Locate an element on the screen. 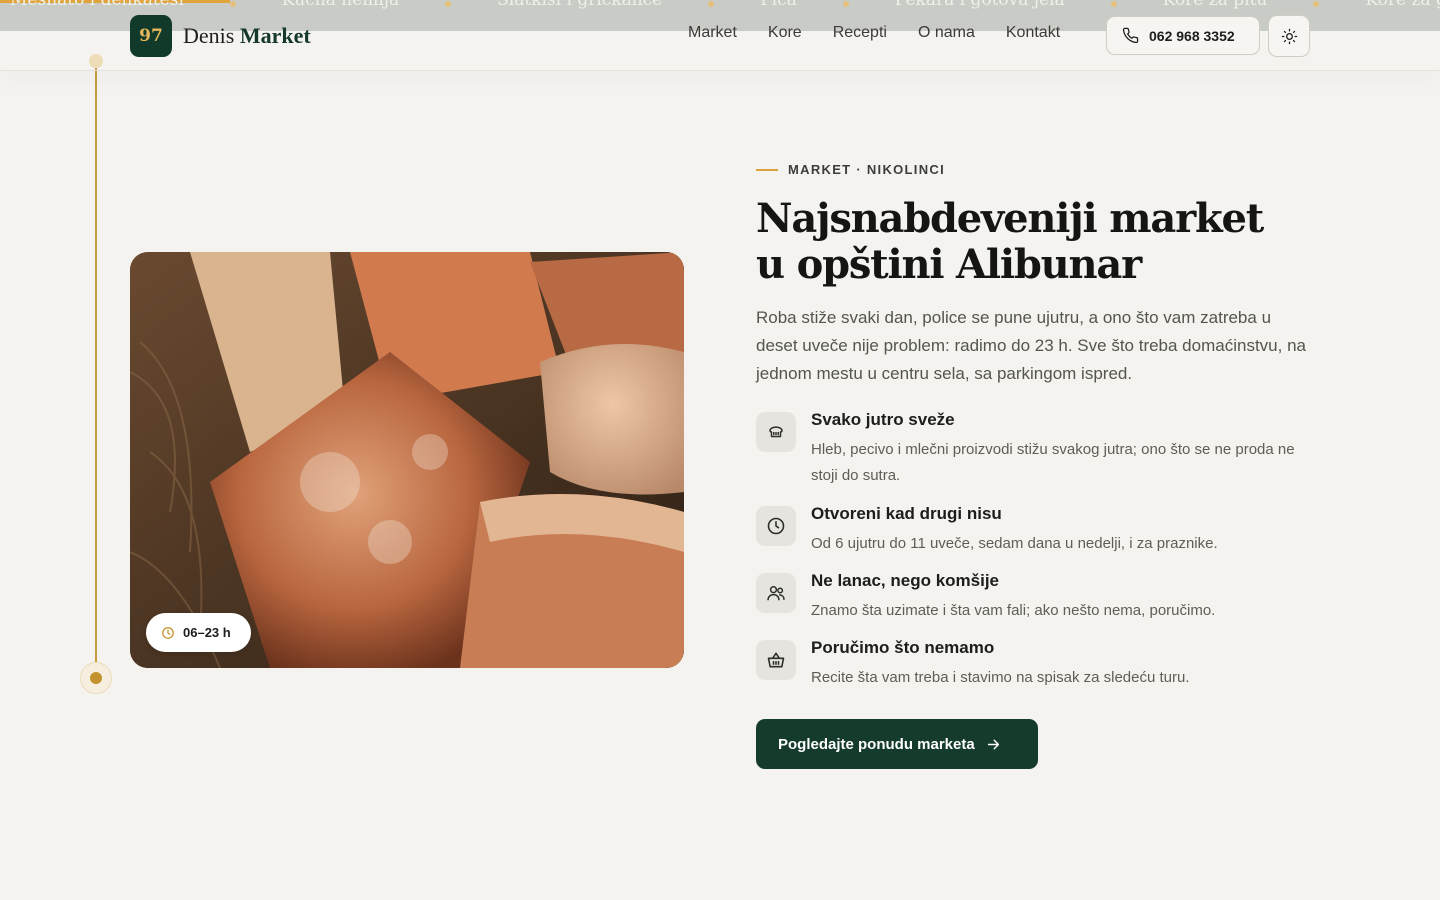  logo-link: 97 Denis Market is located at coordinates (220, 36).